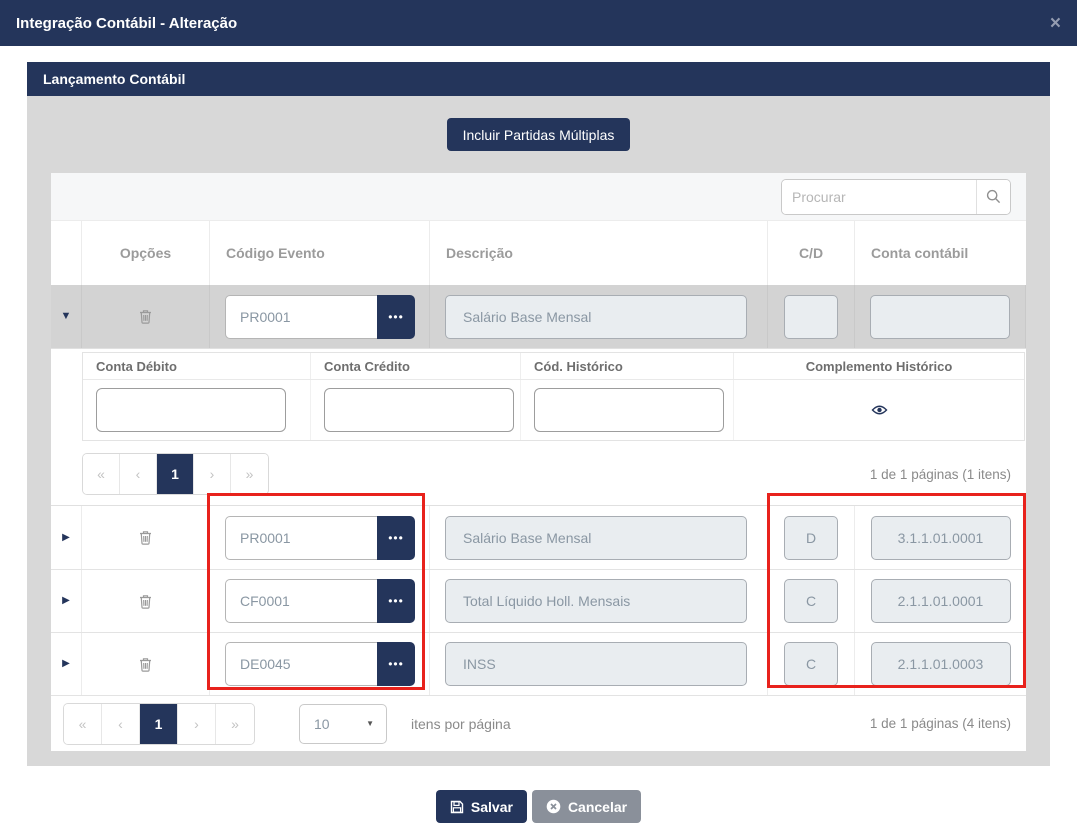 The height and width of the screenshot is (835, 1077). I want to click on history-code-input, so click(629, 410).